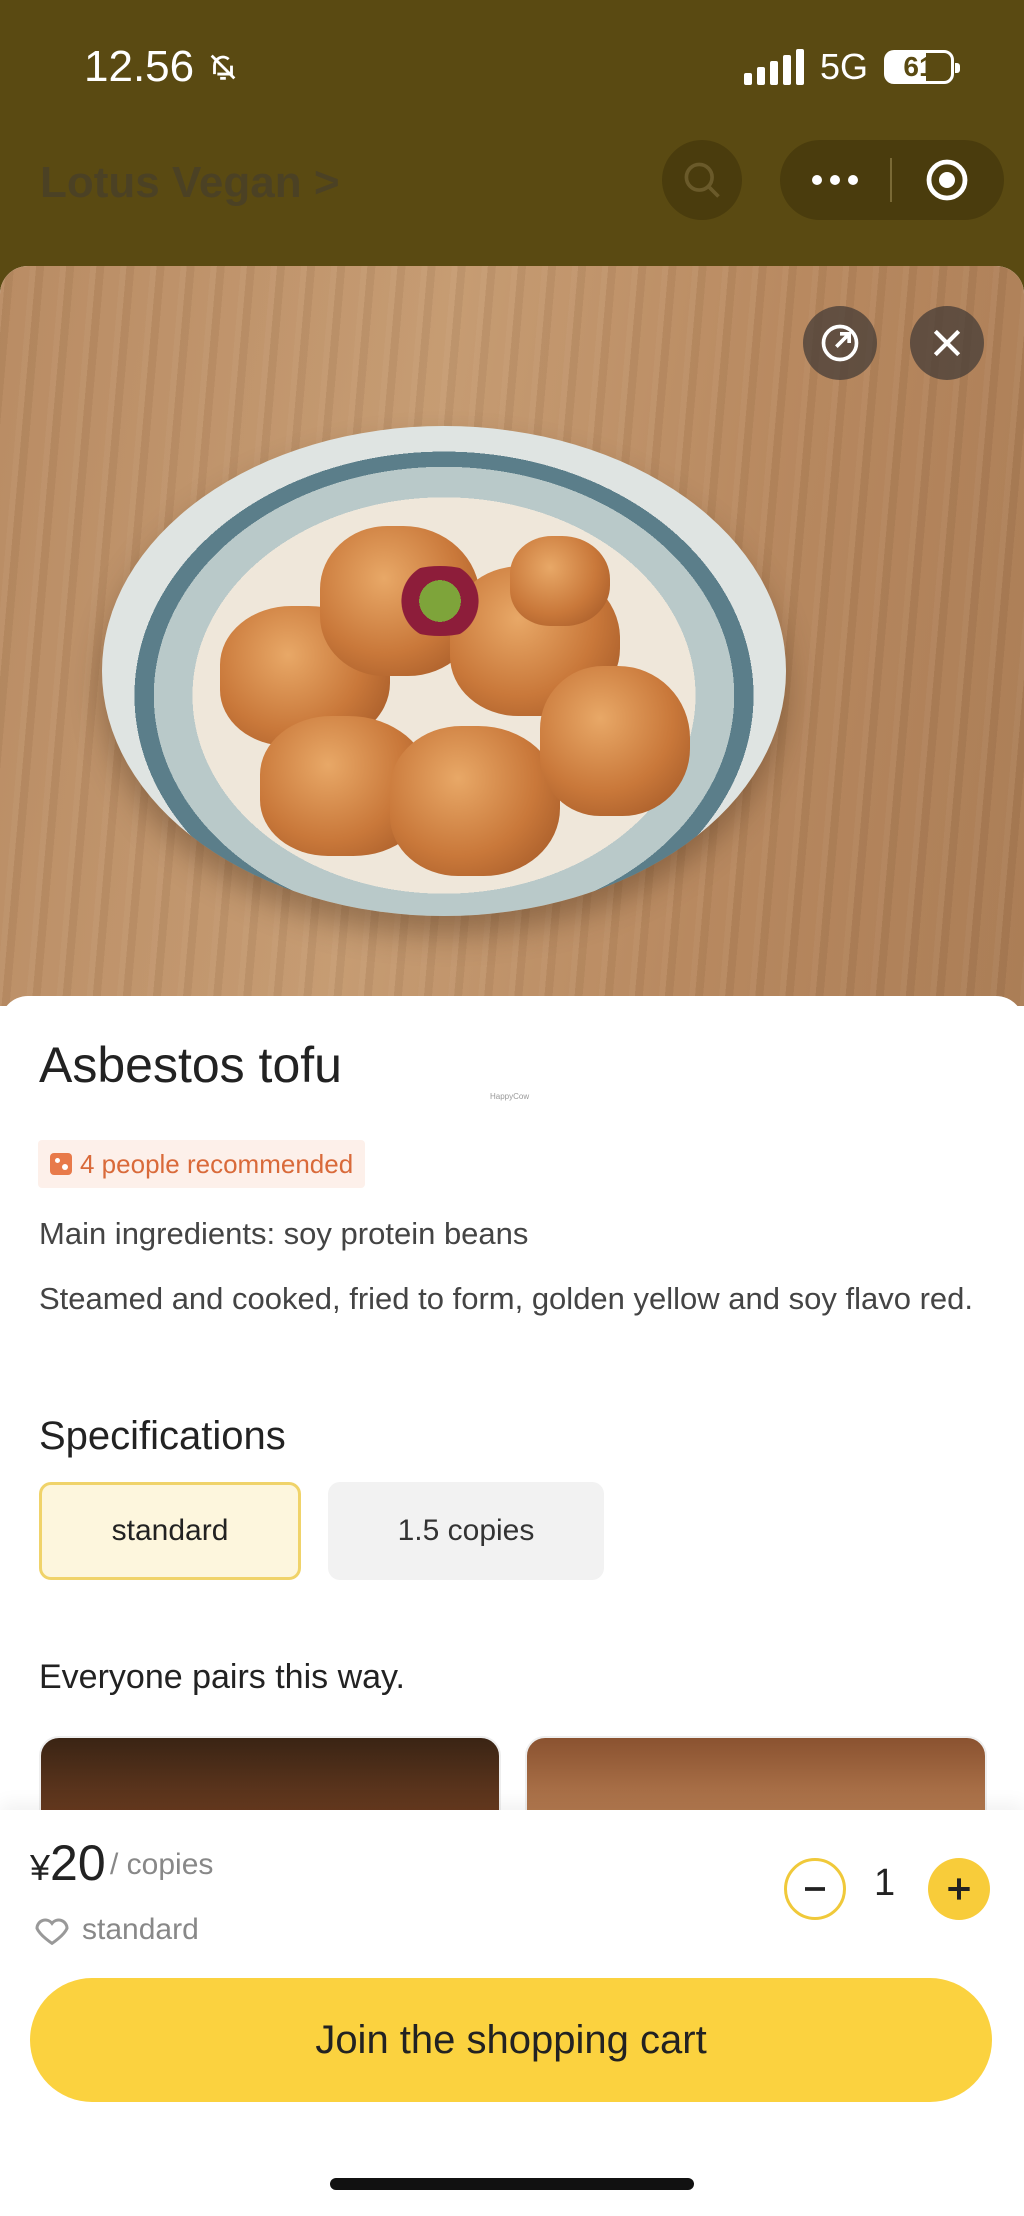 This screenshot has height=2216, width=1024. I want to click on spec-option-standard: standard, so click(170, 1531).